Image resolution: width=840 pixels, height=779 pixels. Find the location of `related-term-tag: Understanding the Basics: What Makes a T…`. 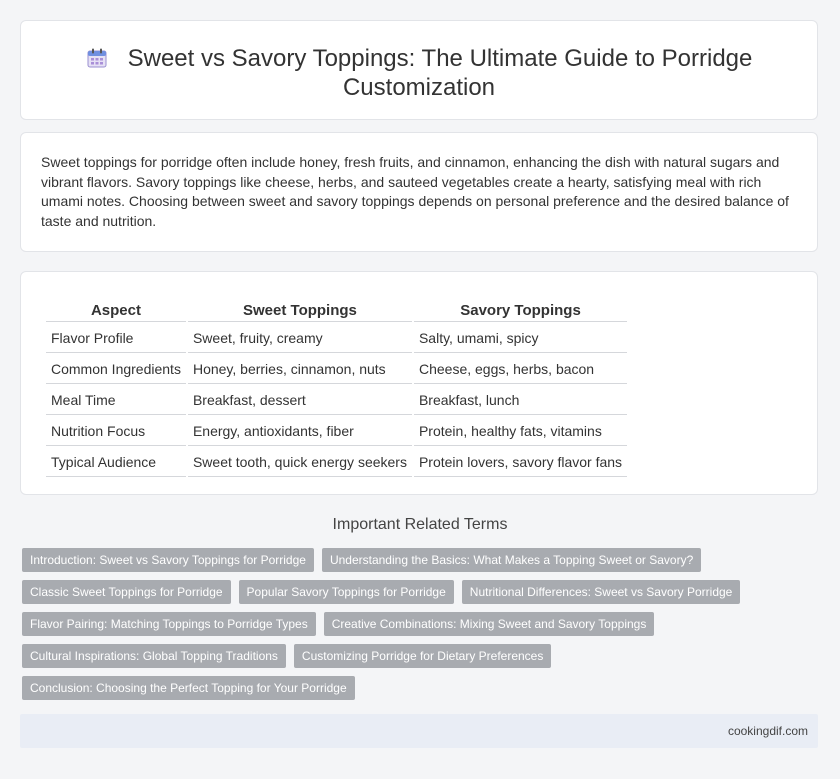

related-term-tag: Understanding the Basics: What Makes a T… is located at coordinates (511, 560).